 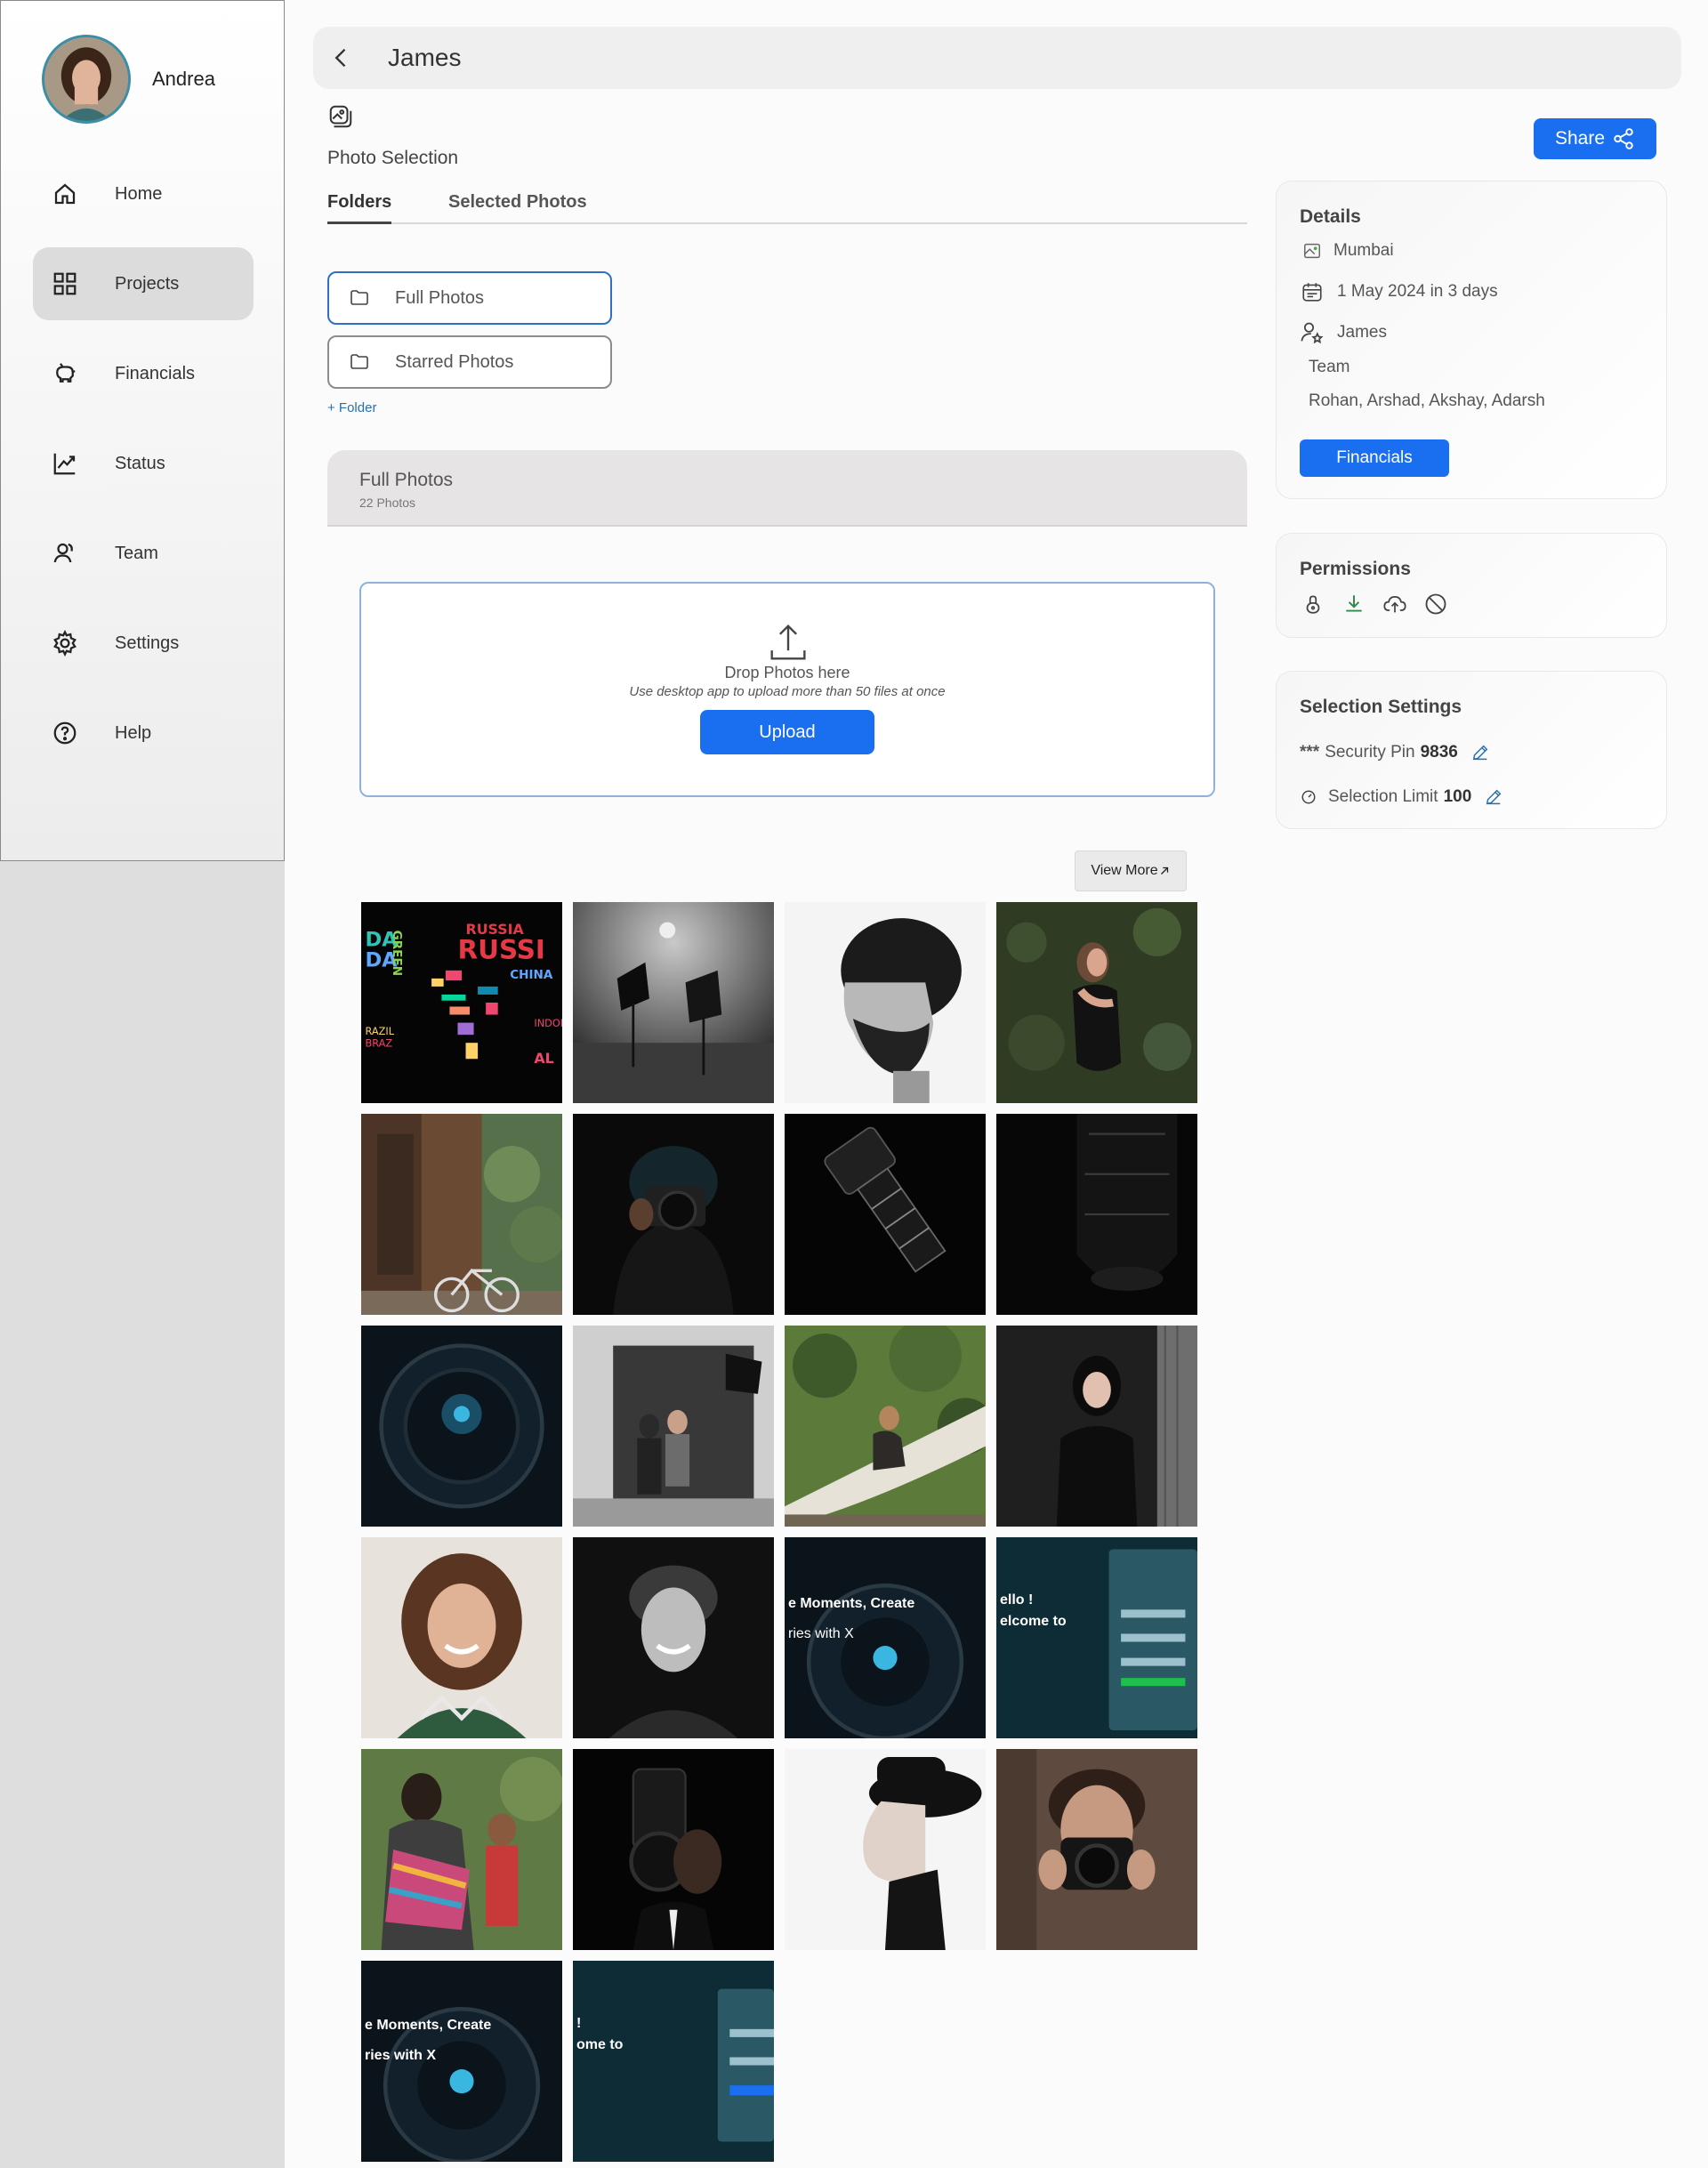 I want to click on man-in-hat-image, so click(x=885, y=1850).